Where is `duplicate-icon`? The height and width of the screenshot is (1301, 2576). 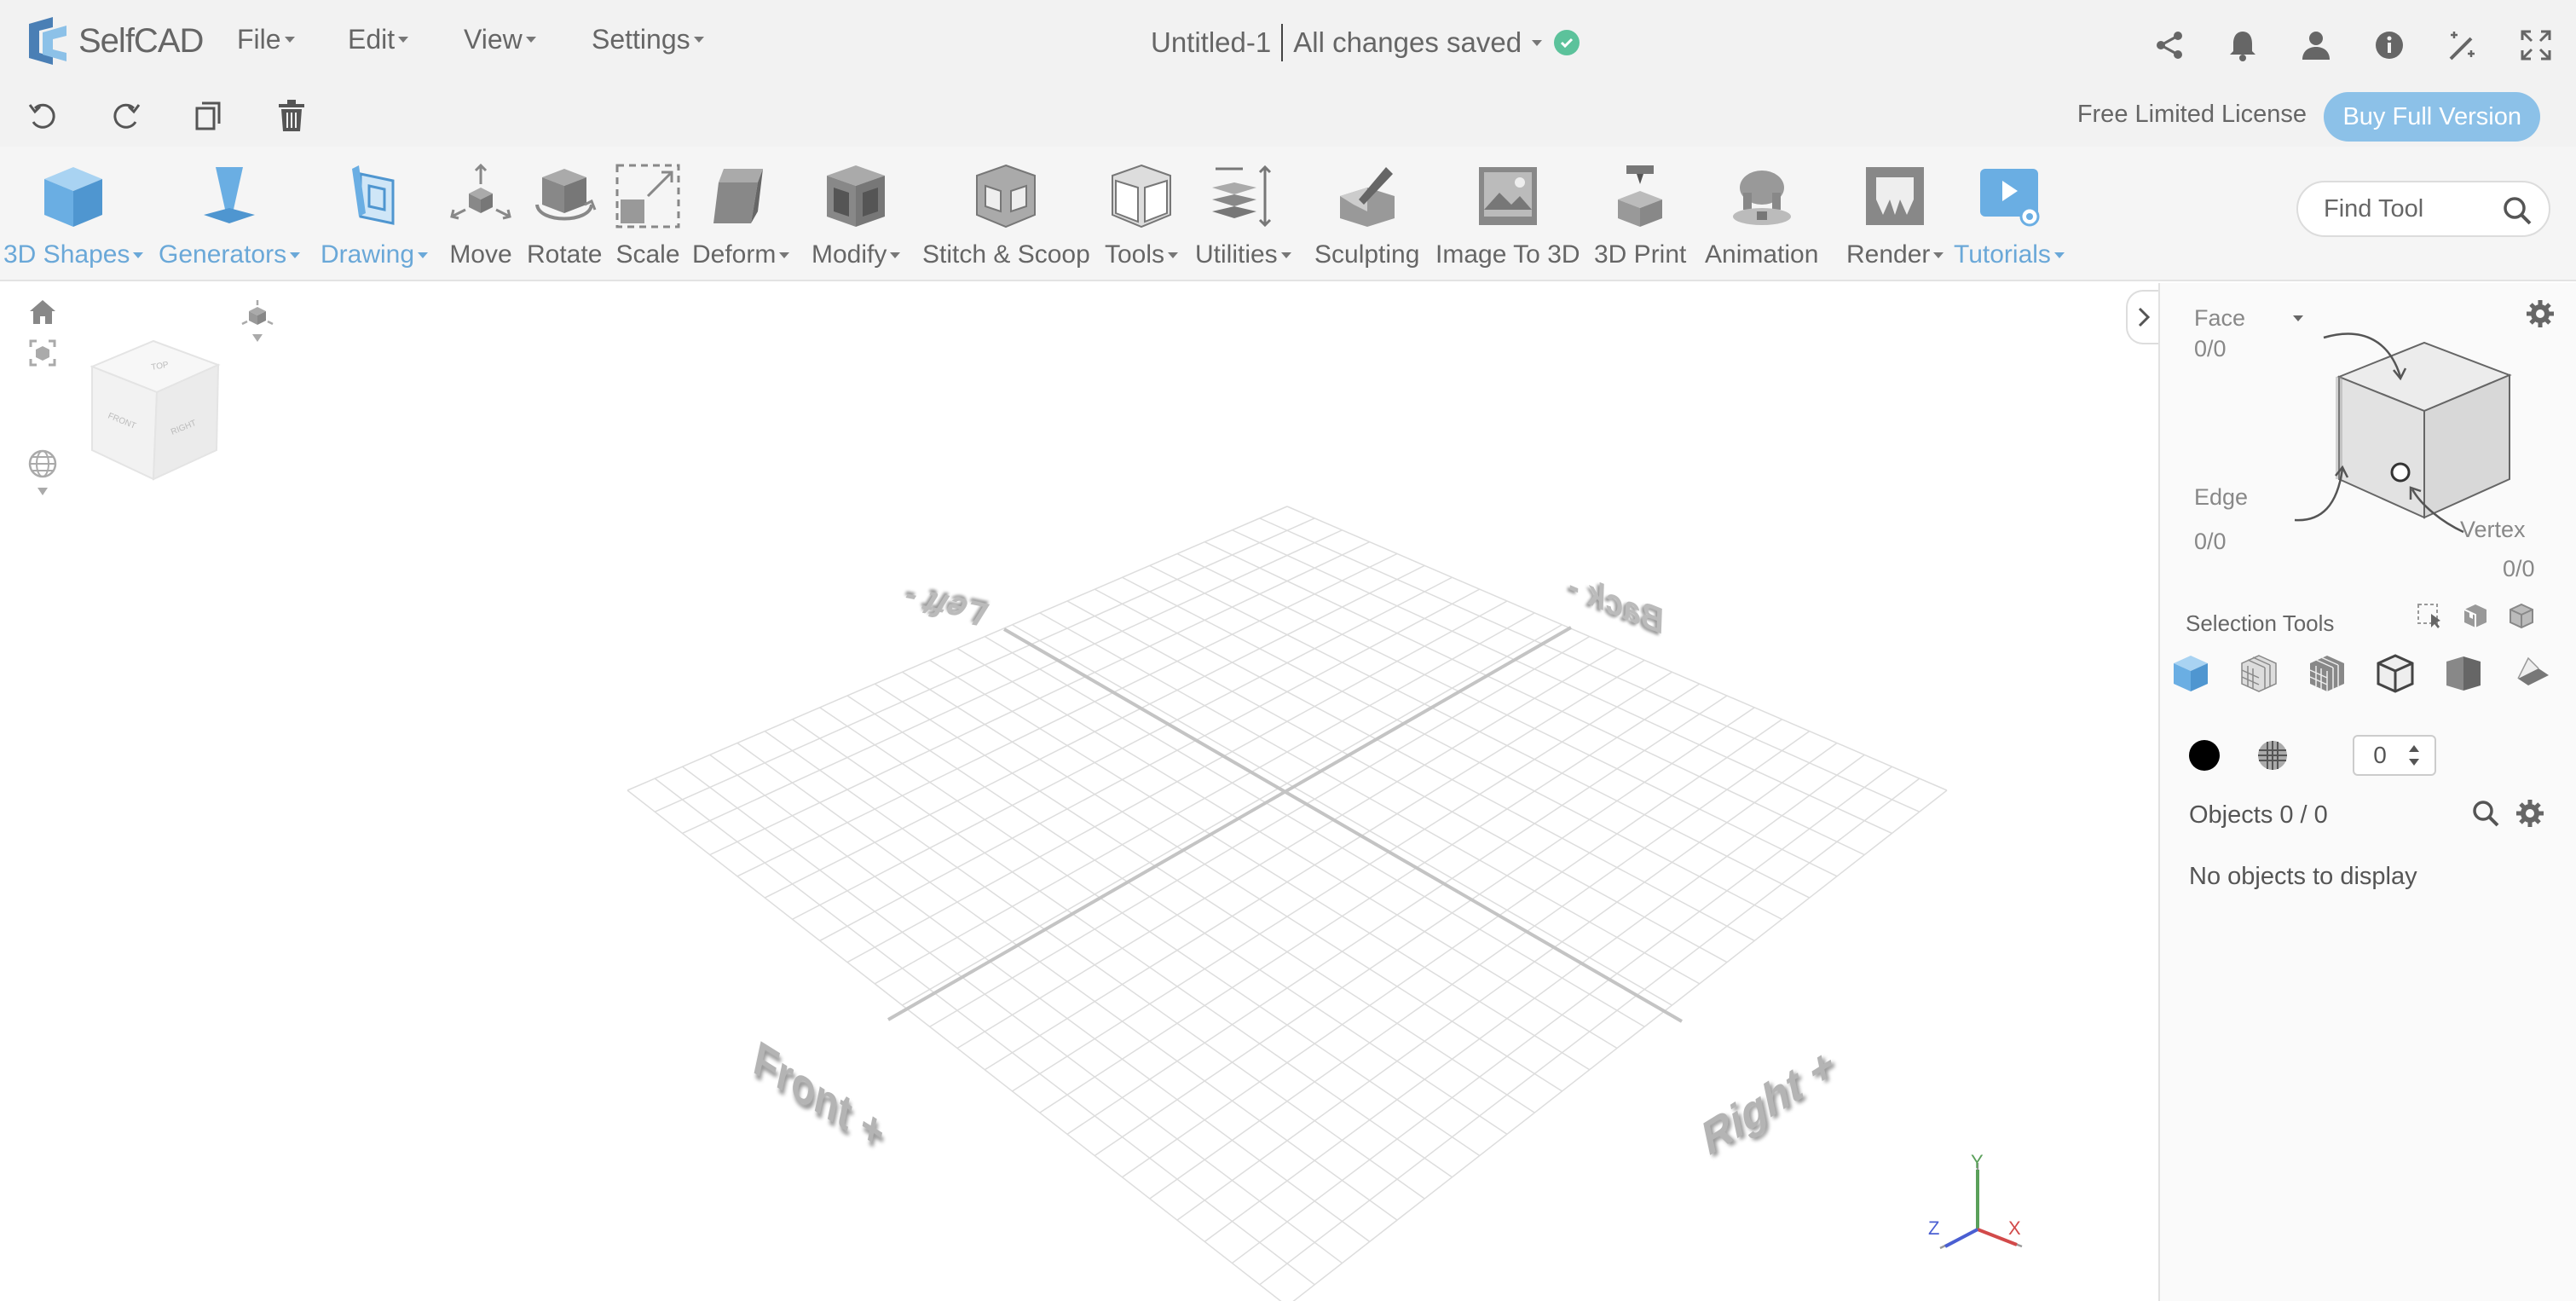 duplicate-icon is located at coordinates (208, 116).